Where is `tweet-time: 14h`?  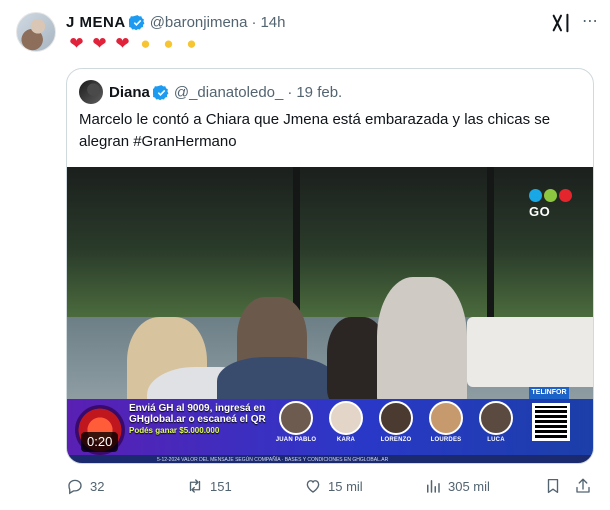 tweet-time: 14h is located at coordinates (272, 22).